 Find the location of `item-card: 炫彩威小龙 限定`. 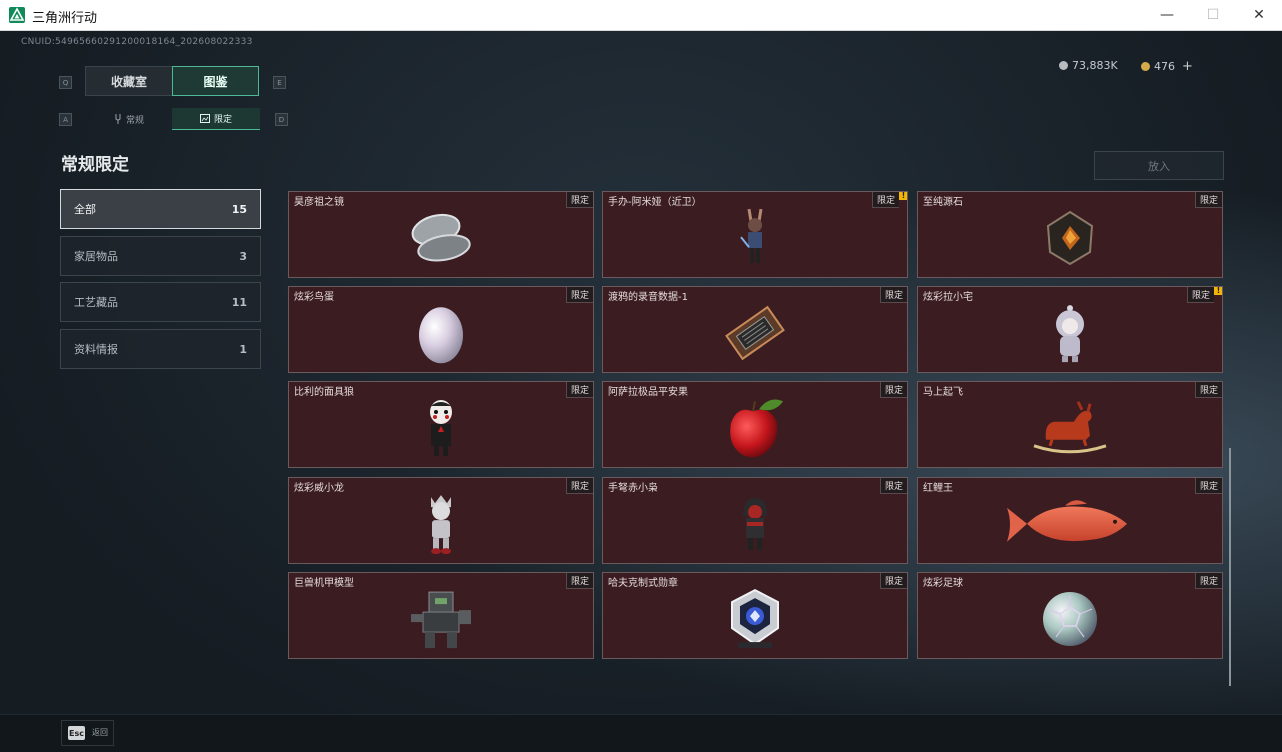

item-card: 炫彩威小龙 限定 is located at coordinates (441, 520).